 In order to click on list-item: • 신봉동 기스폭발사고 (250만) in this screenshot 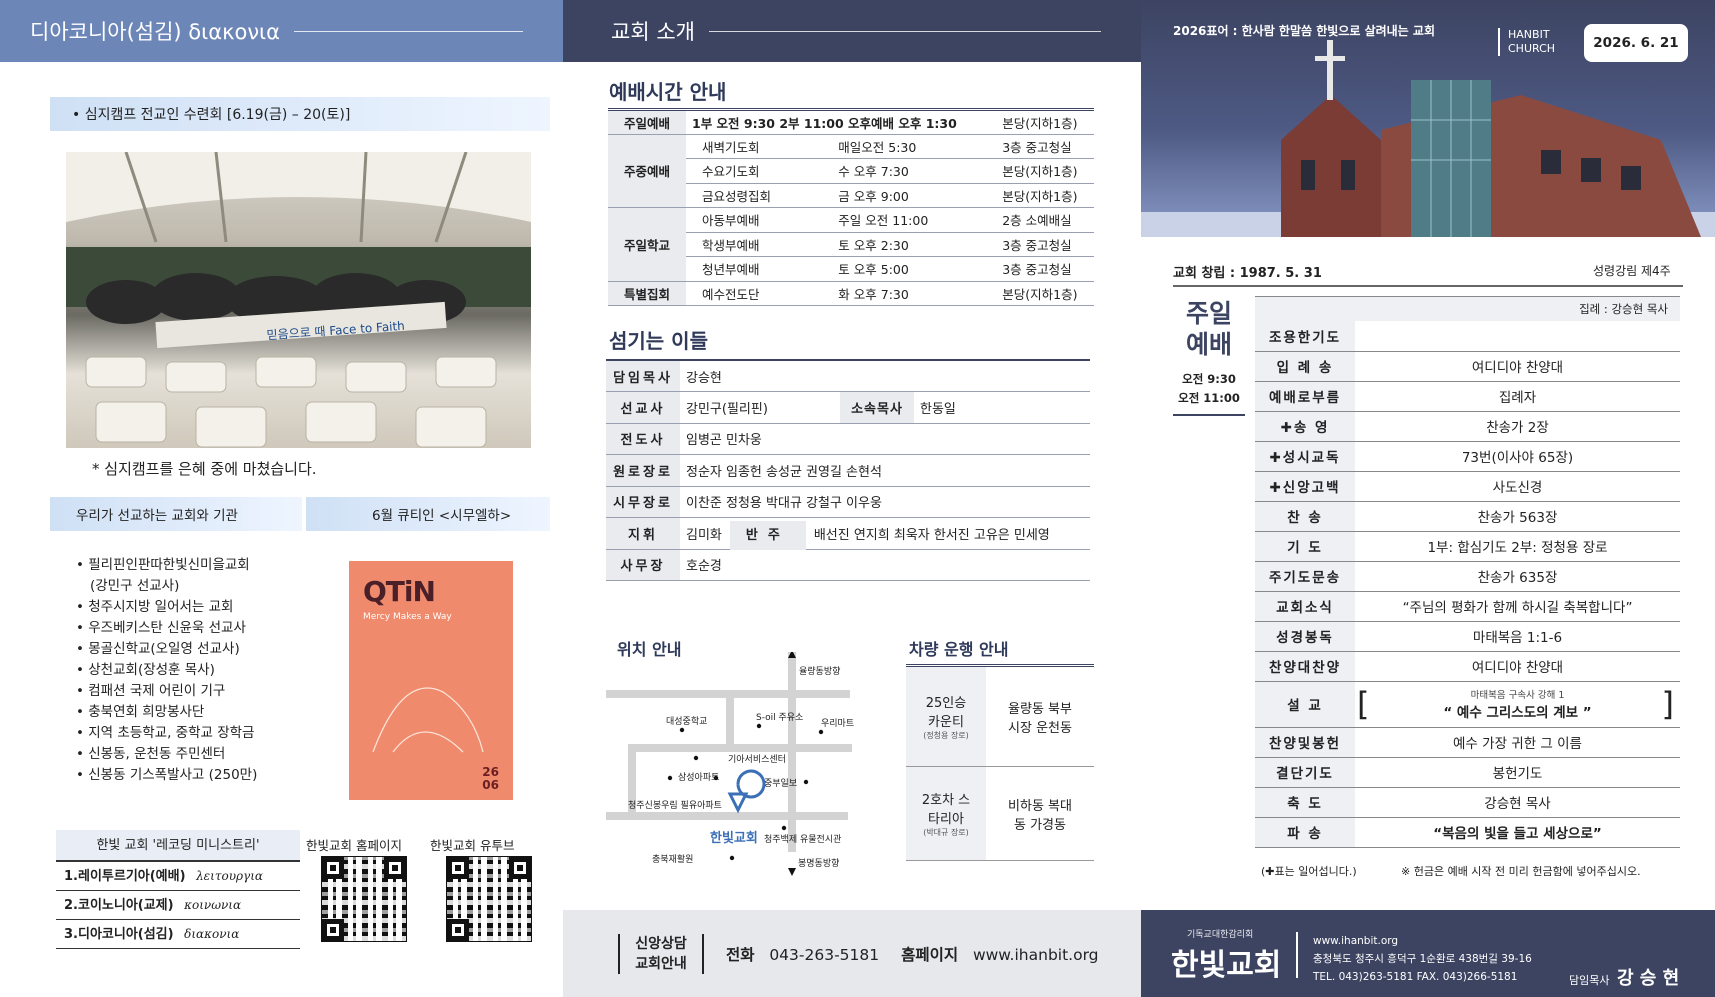, I will do `click(167, 775)`.